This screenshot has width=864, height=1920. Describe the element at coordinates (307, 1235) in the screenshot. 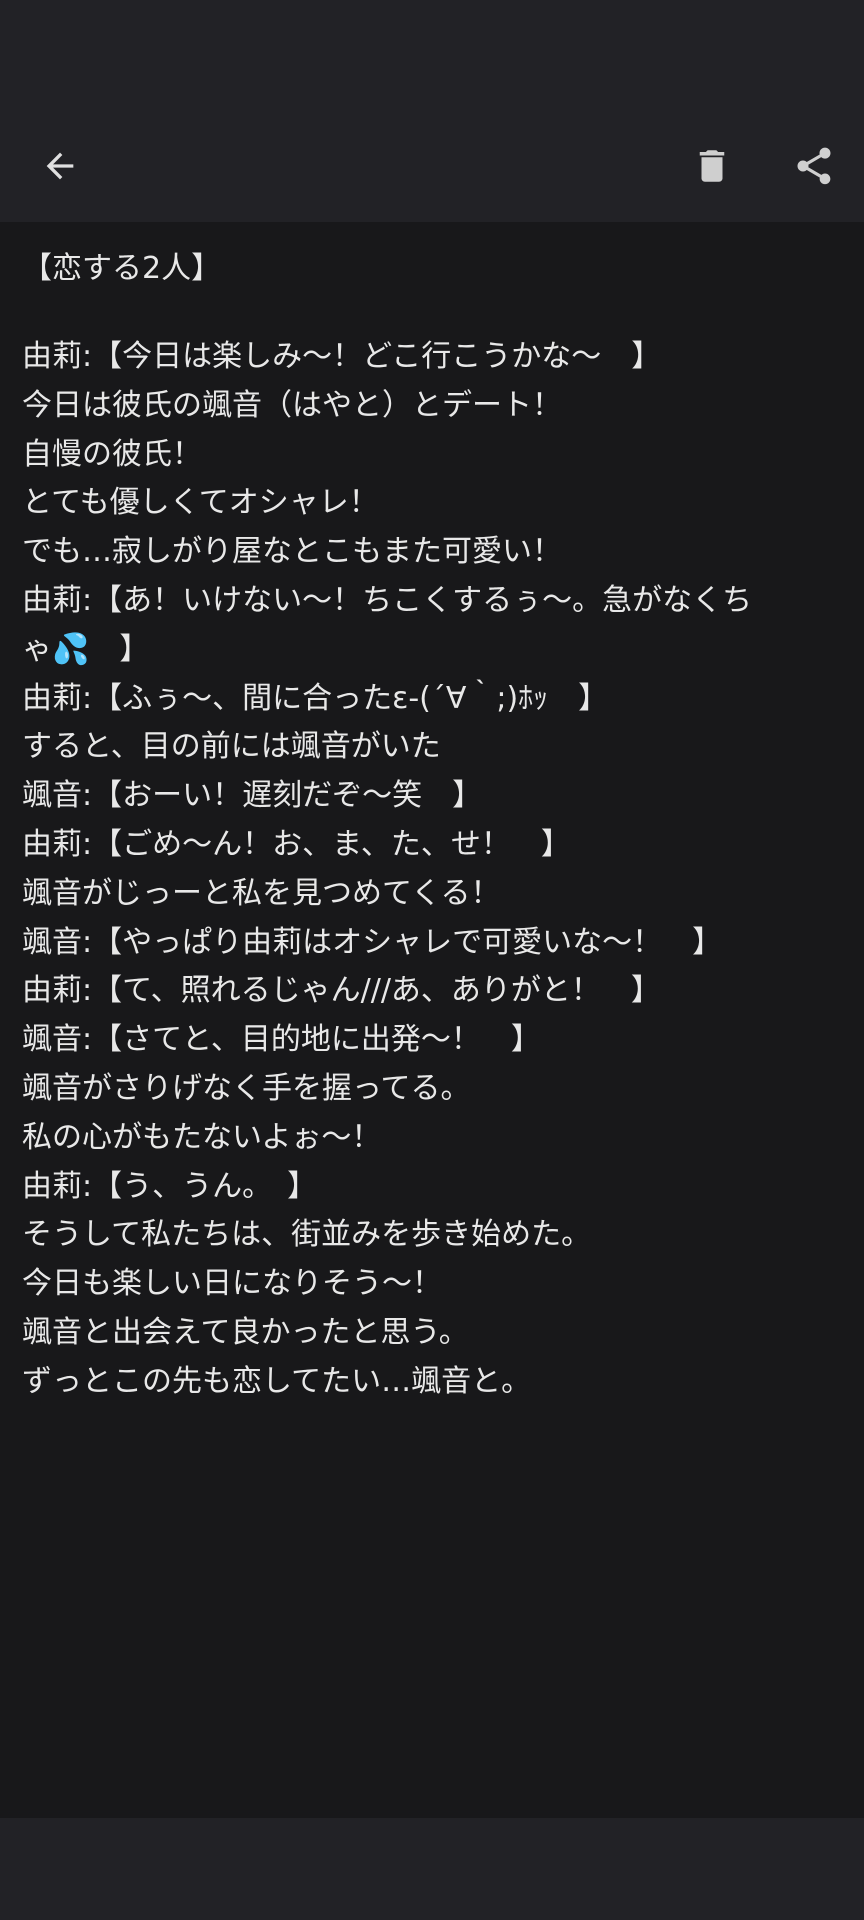

I see `note-line: そうして私たちは、街並みを歩き始めた。` at that location.